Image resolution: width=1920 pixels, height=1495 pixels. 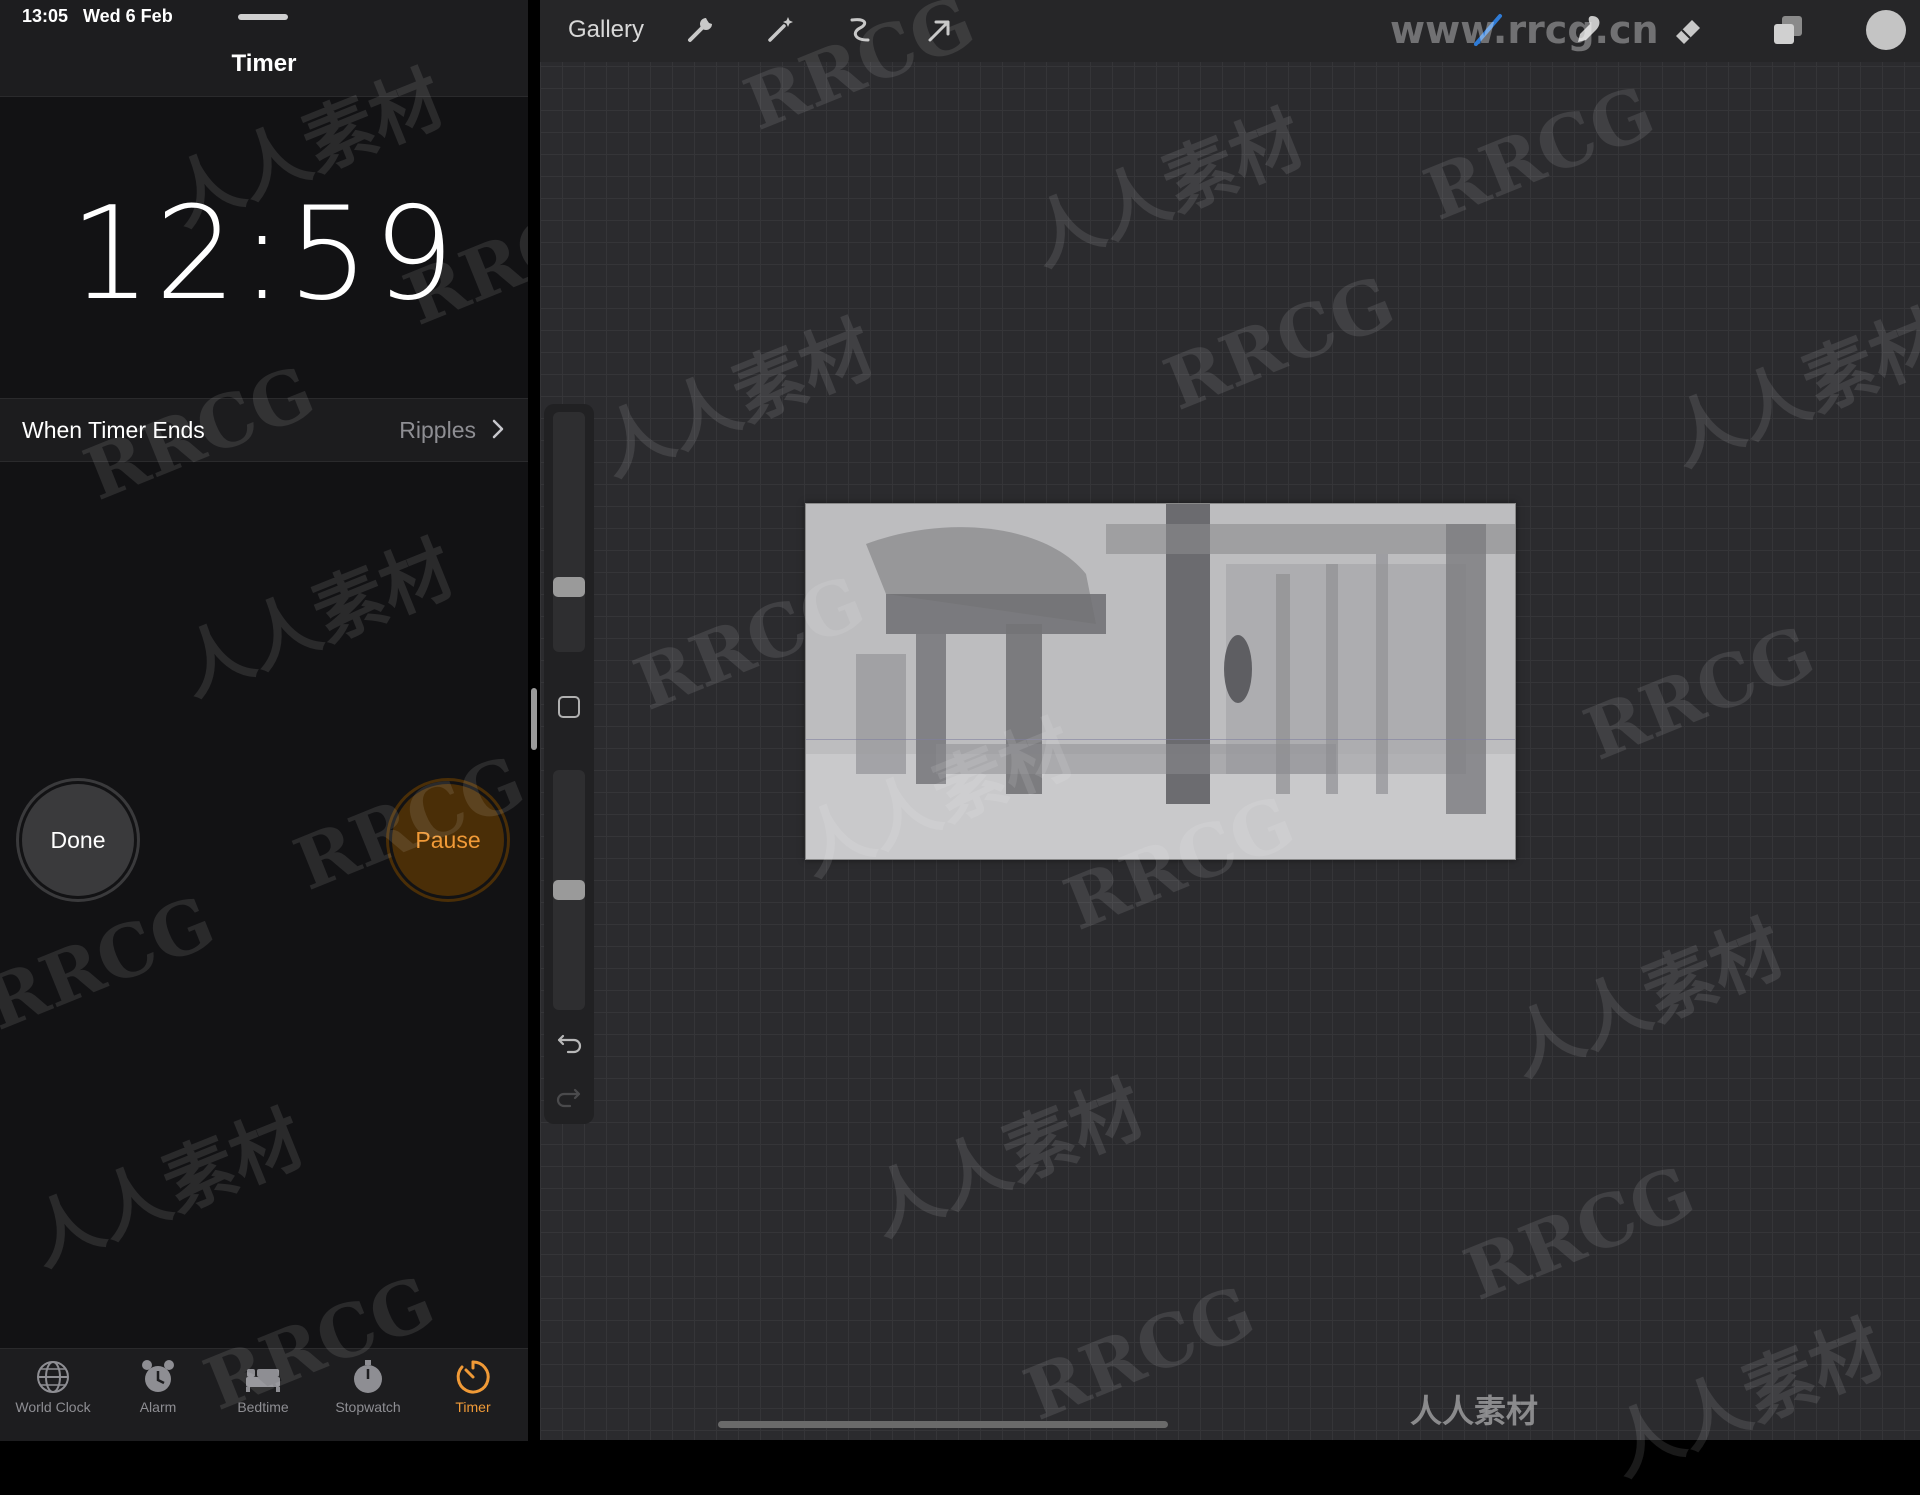 What do you see at coordinates (569, 587) in the screenshot?
I see `brush-size-knob` at bounding box center [569, 587].